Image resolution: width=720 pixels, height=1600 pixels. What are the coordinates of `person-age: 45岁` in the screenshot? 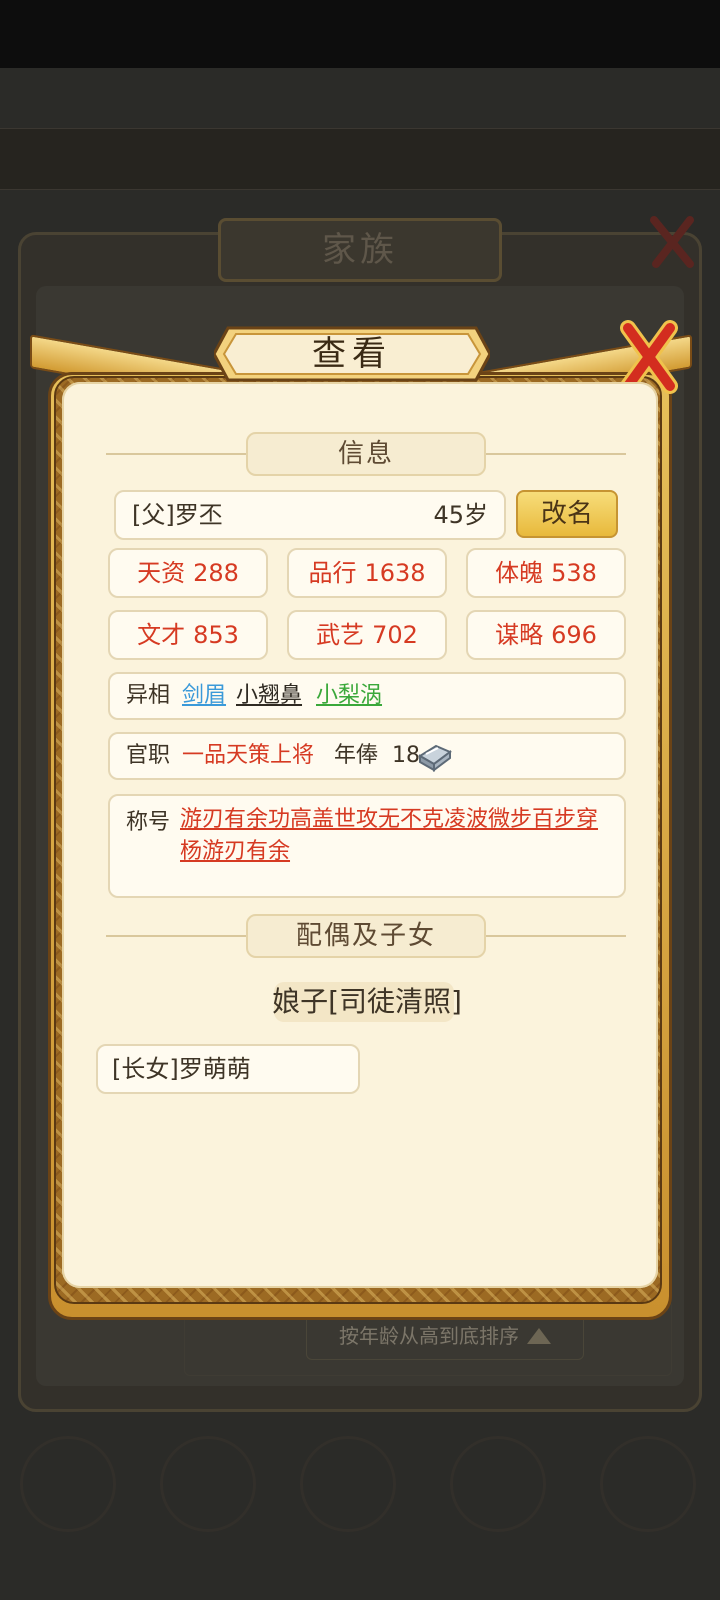 It's located at (460, 515).